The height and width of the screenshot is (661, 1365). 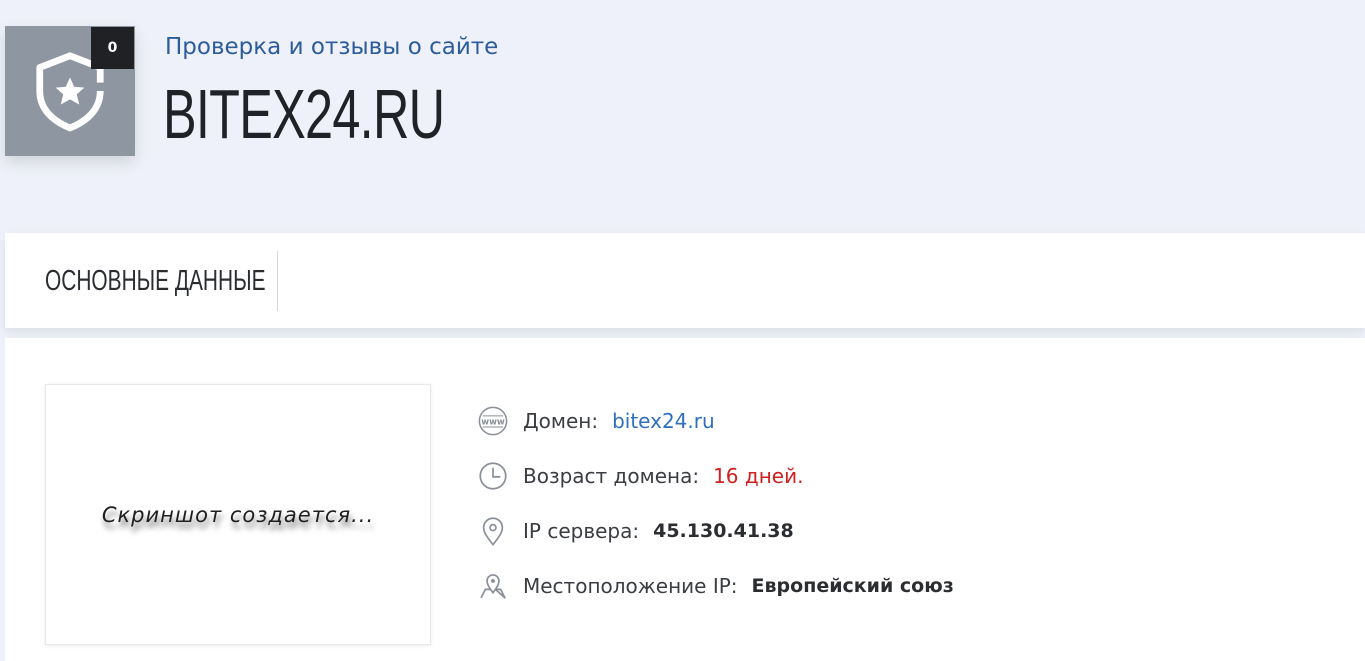 I want to click on info-row-domain: www Домен: bitex24.ru, so click(x=714, y=420).